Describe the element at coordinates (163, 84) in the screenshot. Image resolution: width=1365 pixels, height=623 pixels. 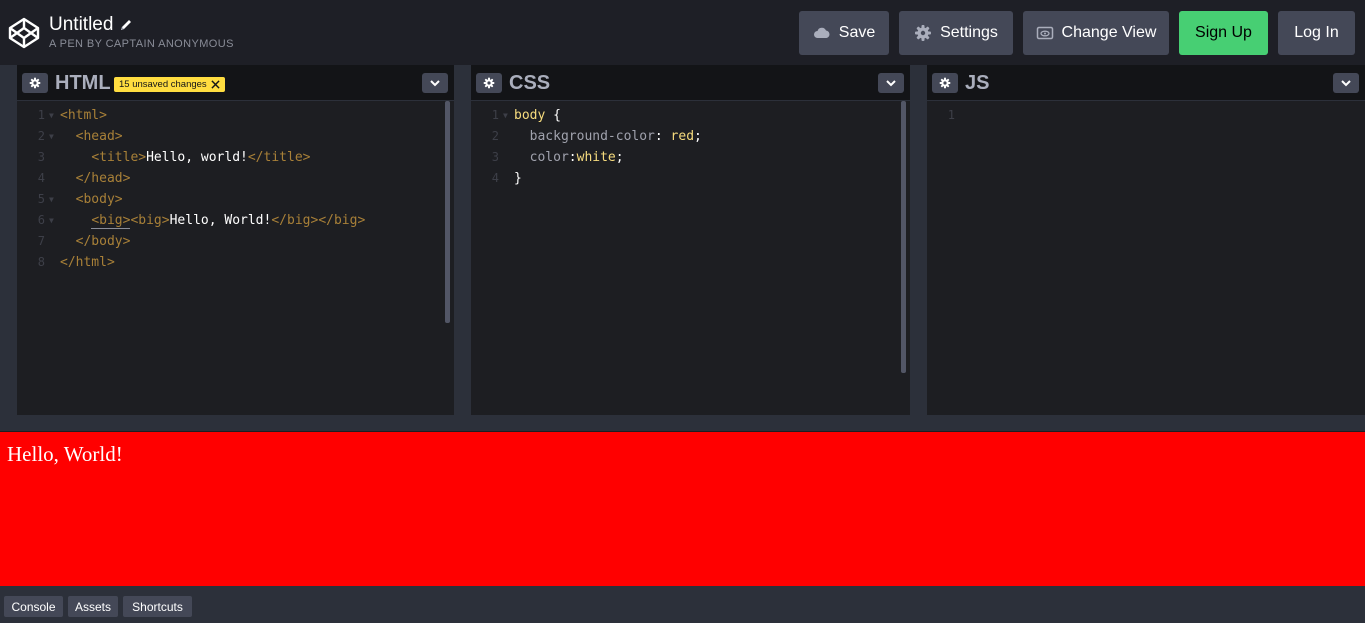
I see `unsaved-changes-text: 15 unsaved changes` at that location.